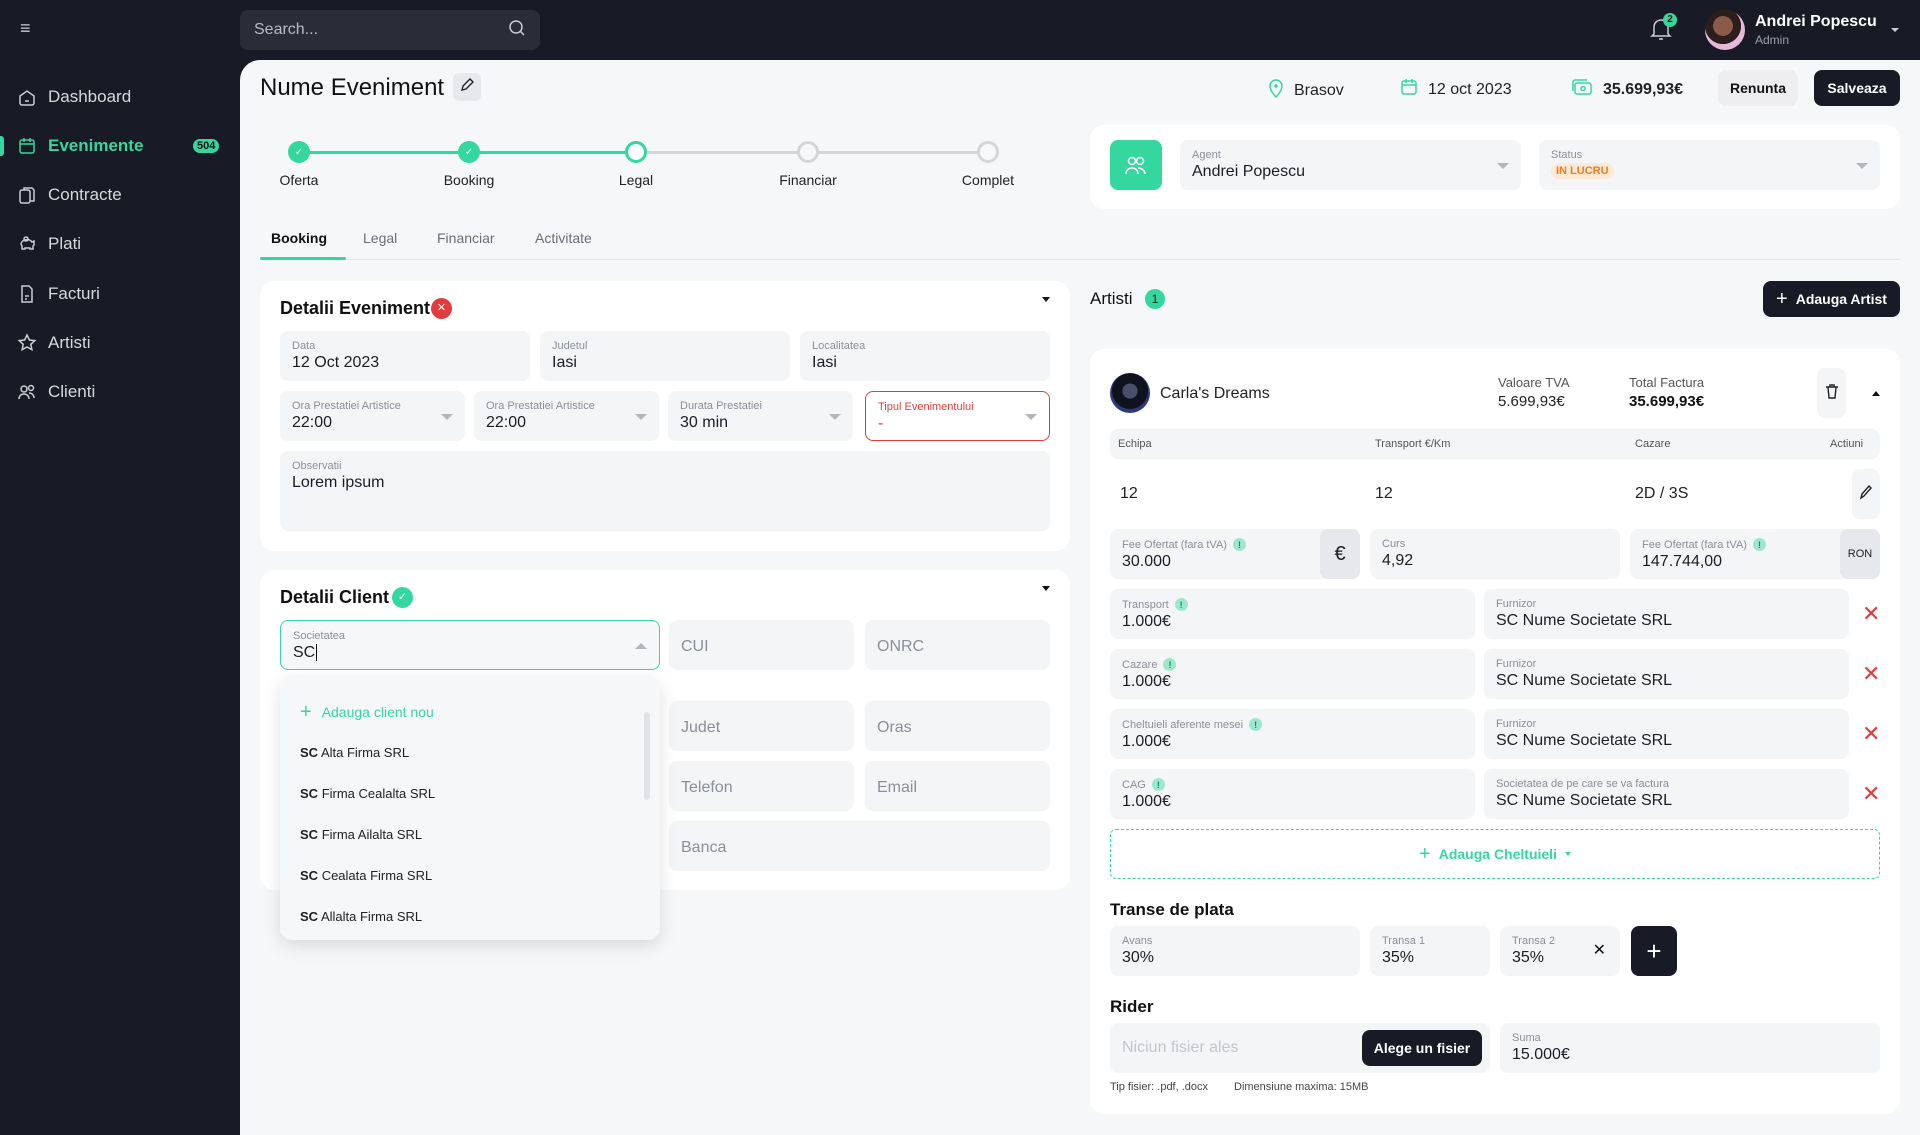 This screenshot has width=1920, height=1135. I want to click on fee-eur-field: Fee Ofertat (fara tVA)! 30.000 €, so click(1235, 554).